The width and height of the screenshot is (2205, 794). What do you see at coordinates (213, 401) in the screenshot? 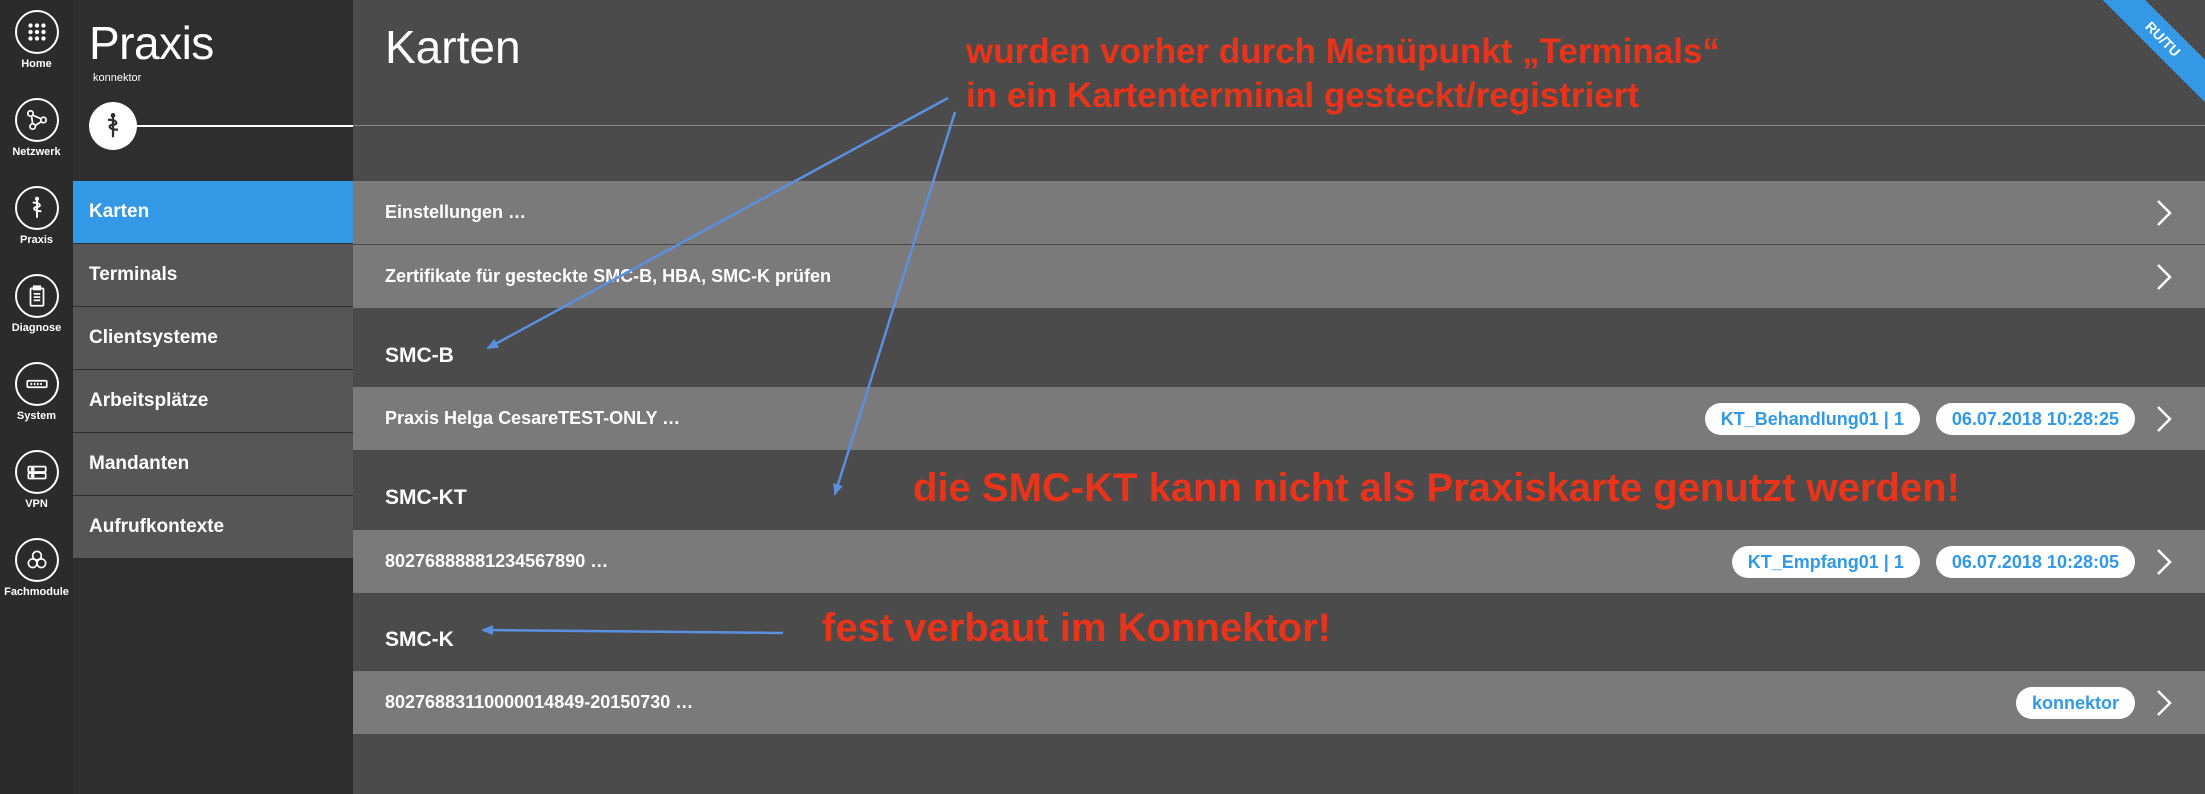
I see `menu-item-arbeitsplaetze: Arbeitsplätze` at bounding box center [213, 401].